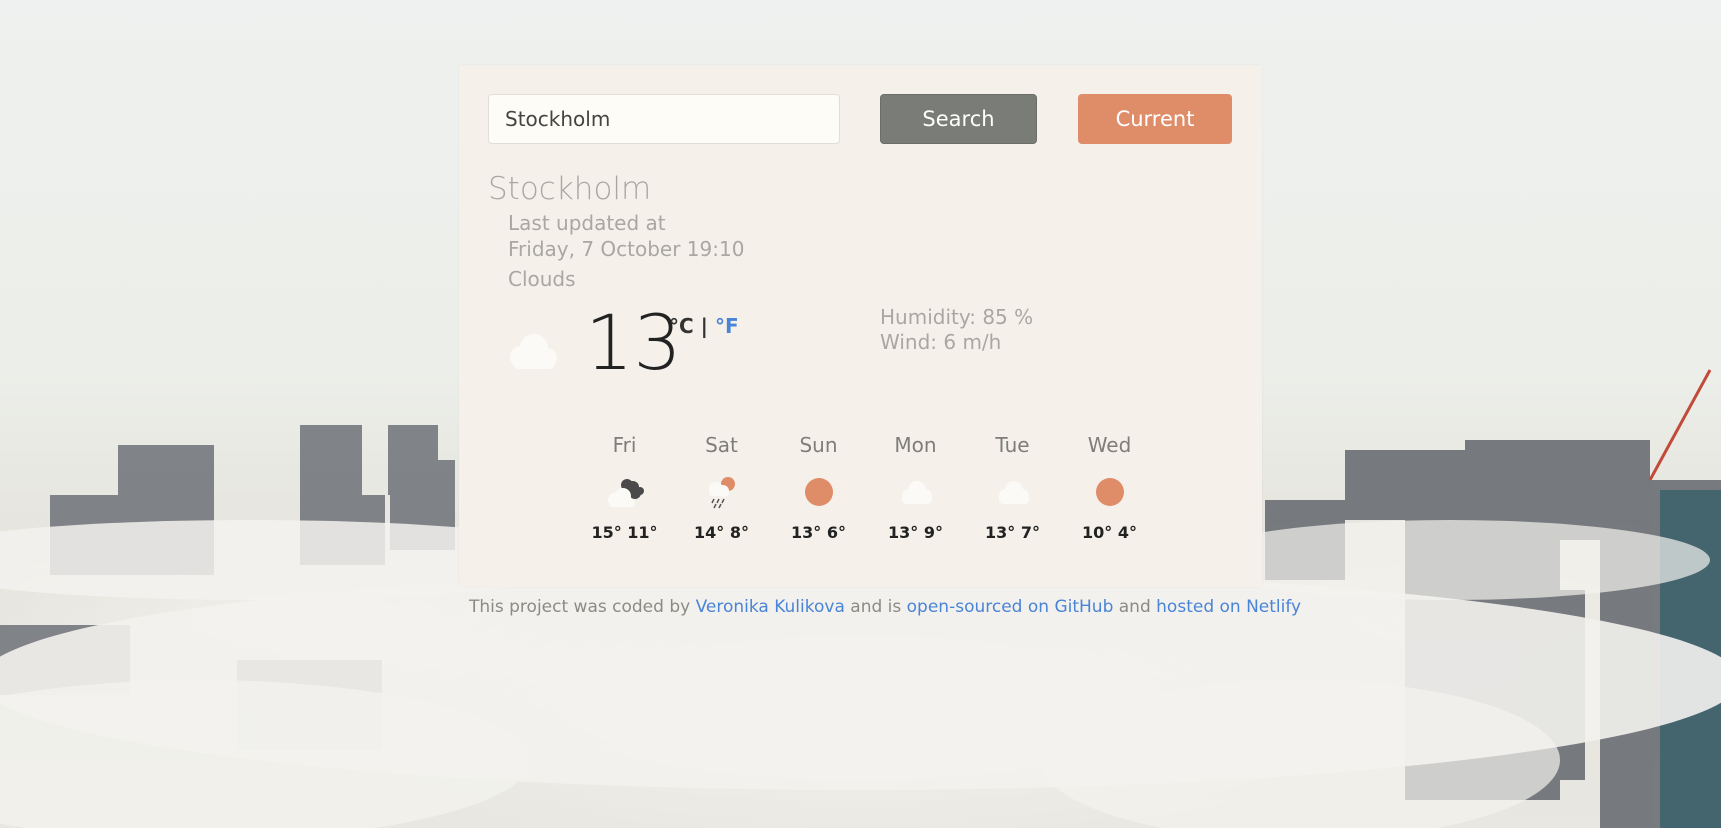  What do you see at coordinates (958, 119) in the screenshot?
I see `search-button: Search` at bounding box center [958, 119].